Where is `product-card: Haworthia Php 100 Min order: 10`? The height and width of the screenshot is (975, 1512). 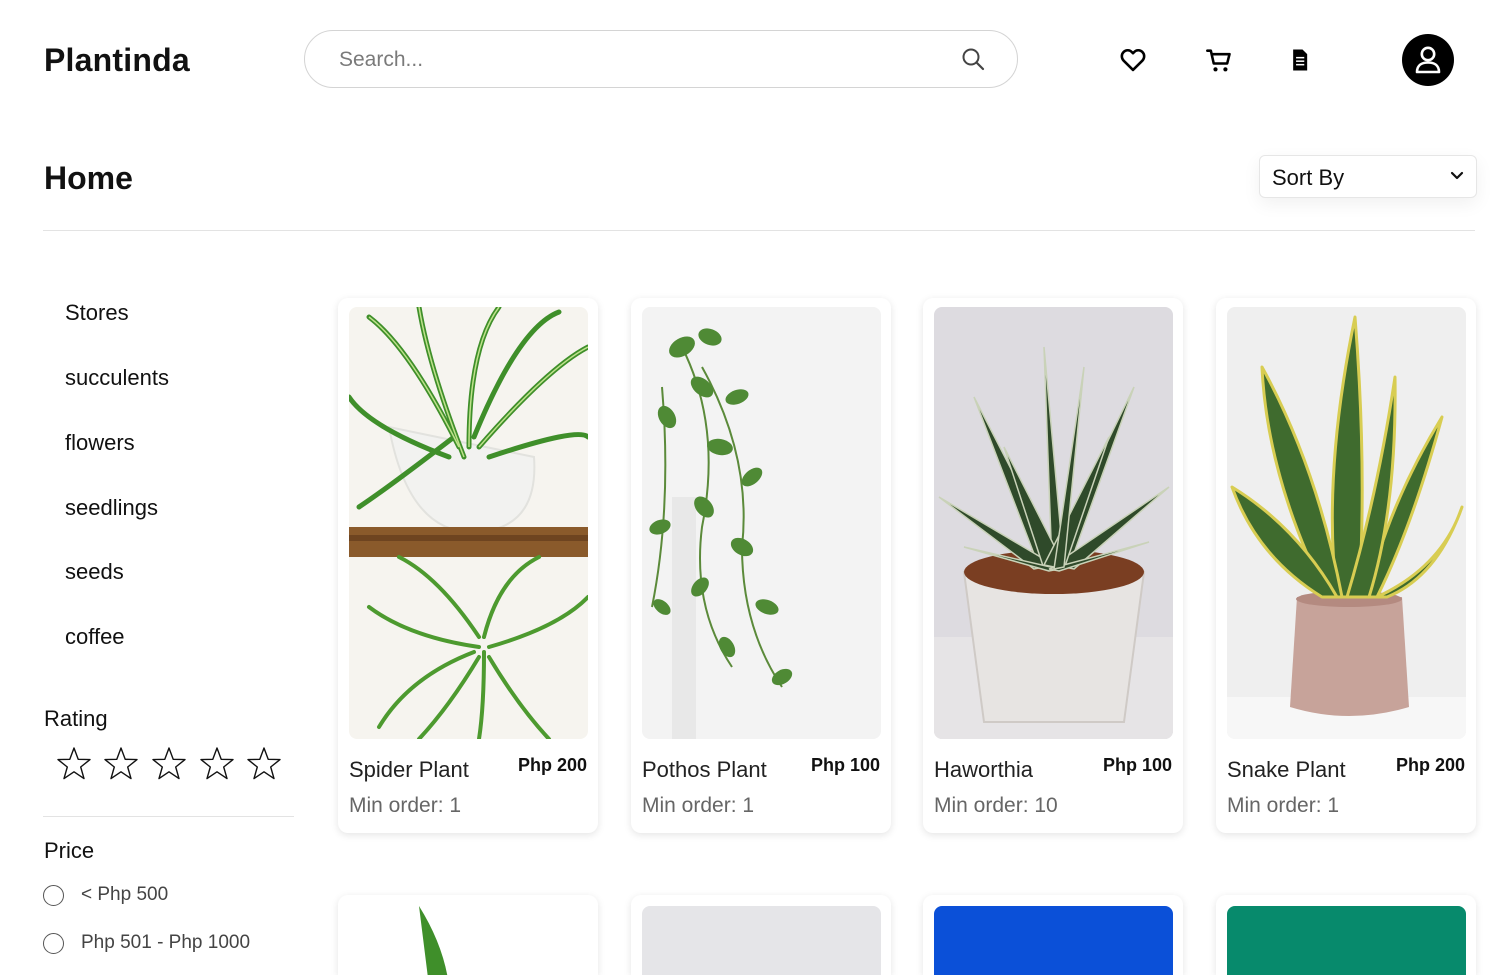
product-card: Haworthia Php 100 Min order: 10 is located at coordinates (1053, 565).